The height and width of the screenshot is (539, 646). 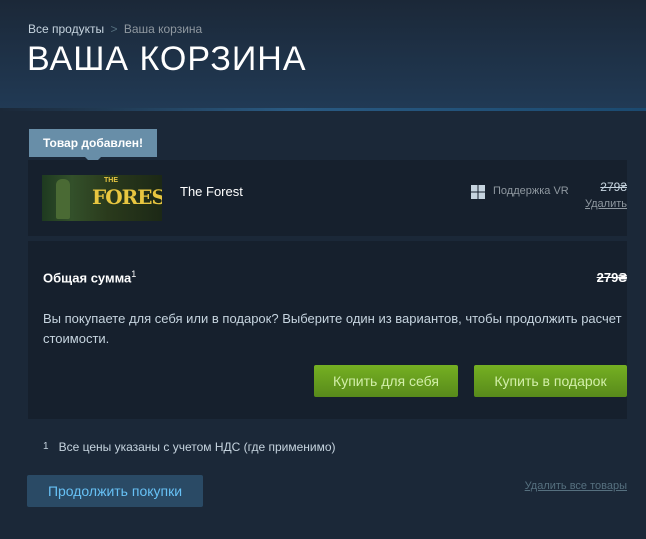 What do you see at coordinates (611, 277) in the screenshot?
I see `total-price: 279₴` at bounding box center [611, 277].